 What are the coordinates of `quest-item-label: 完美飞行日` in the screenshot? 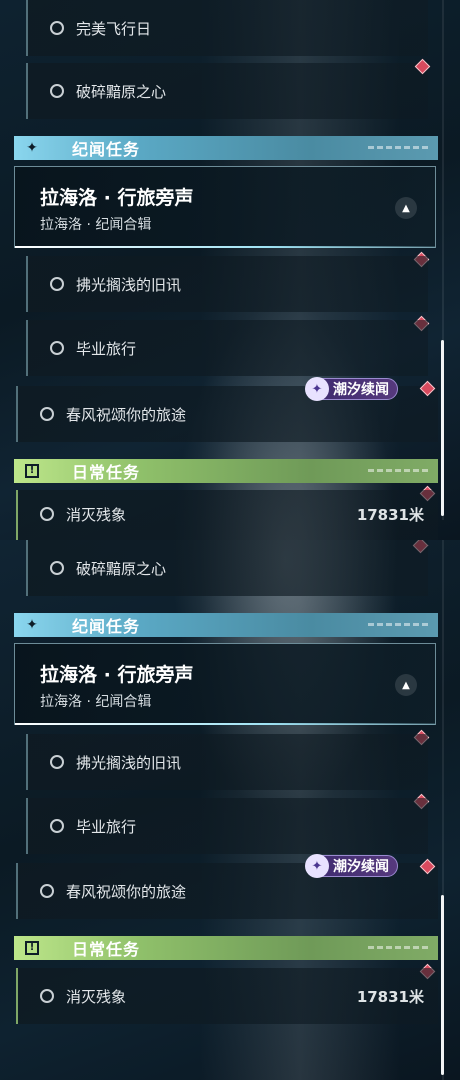 It's located at (114, 28).